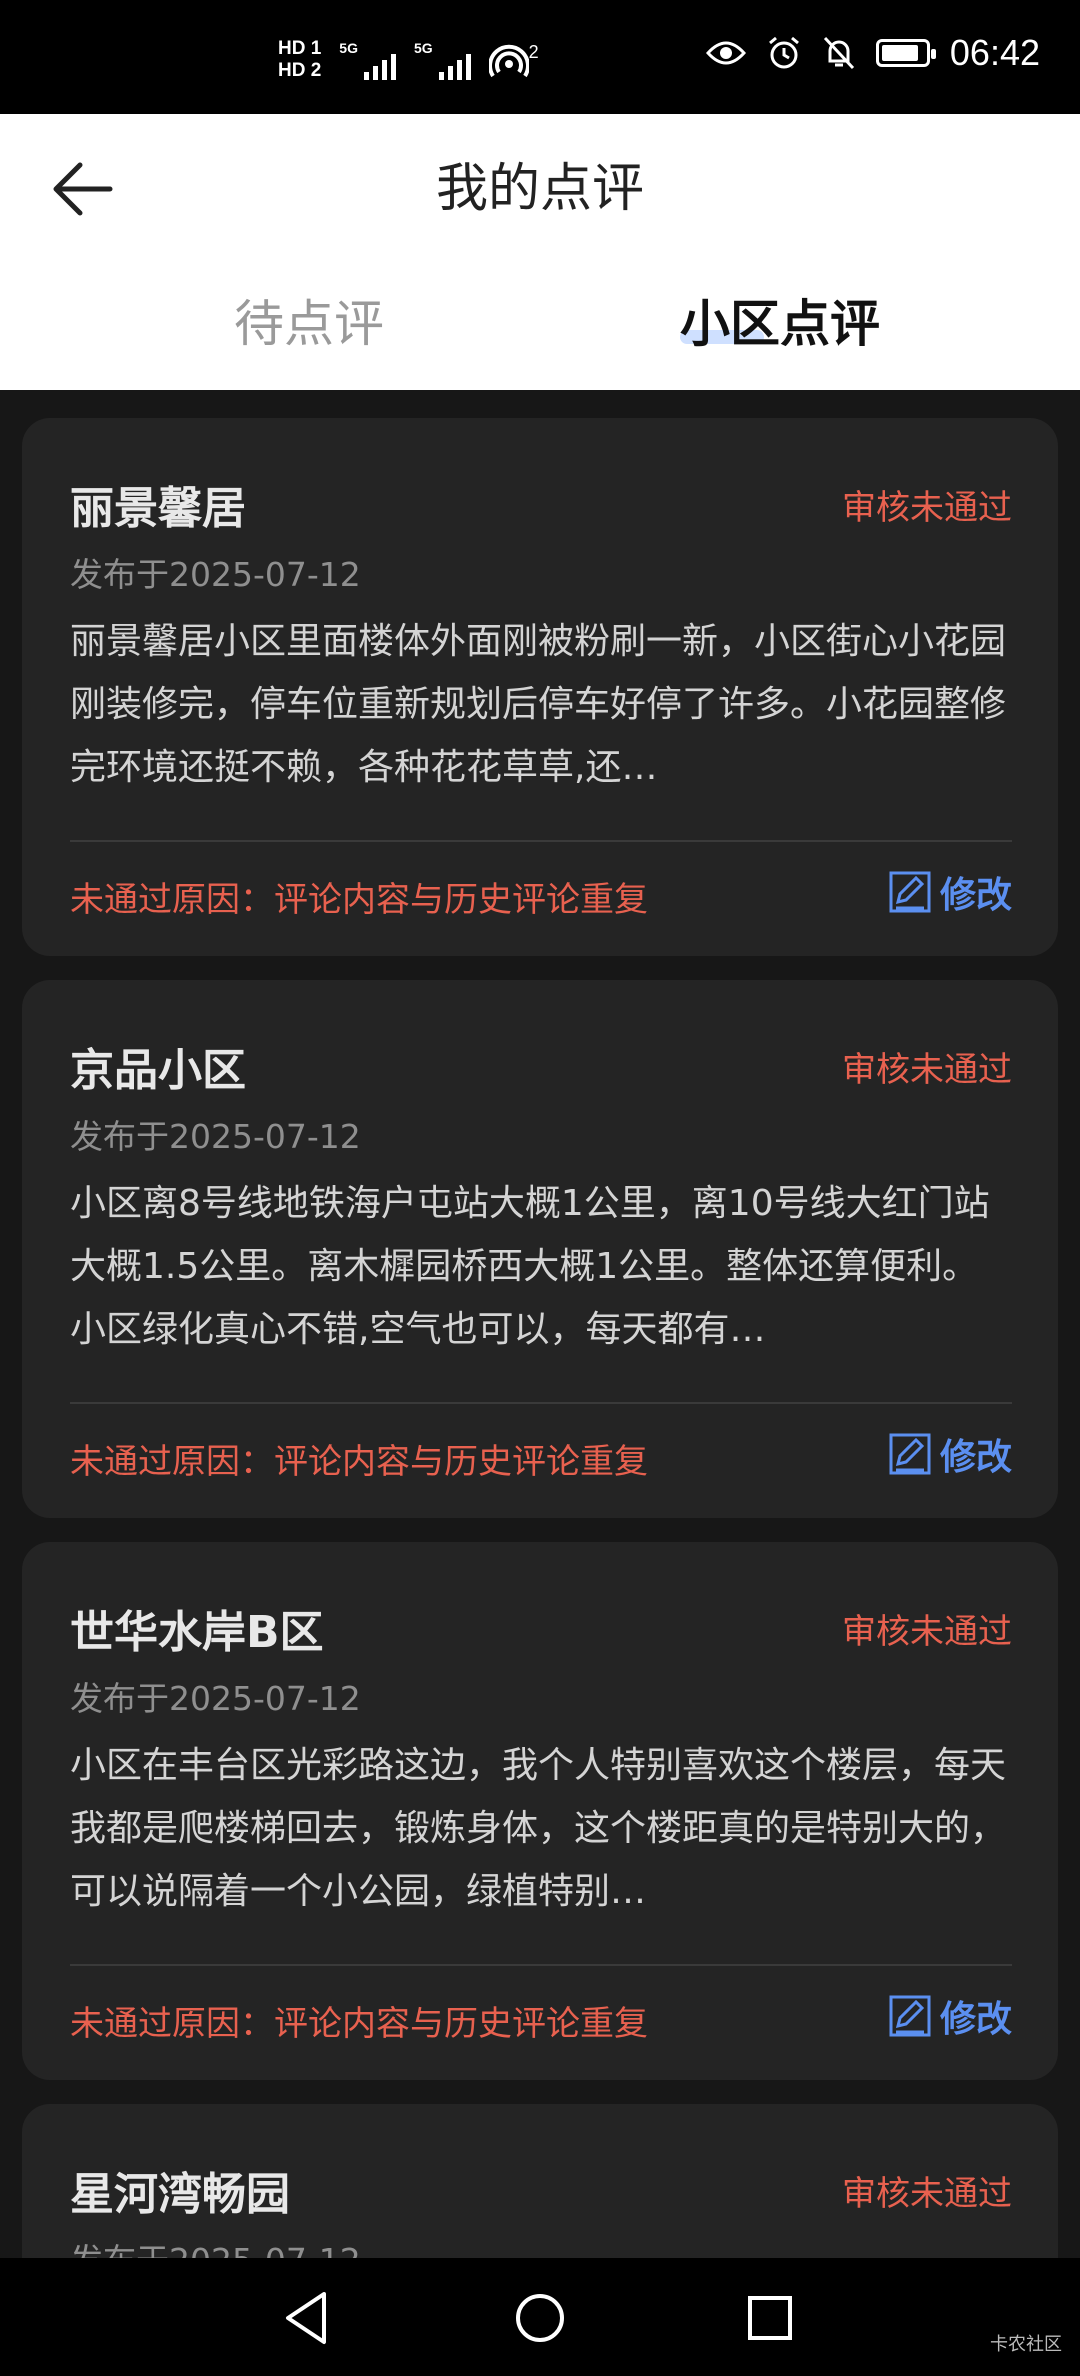 The image size is (1080, 2376). I want to click on eye-icon, so click(725, 53).